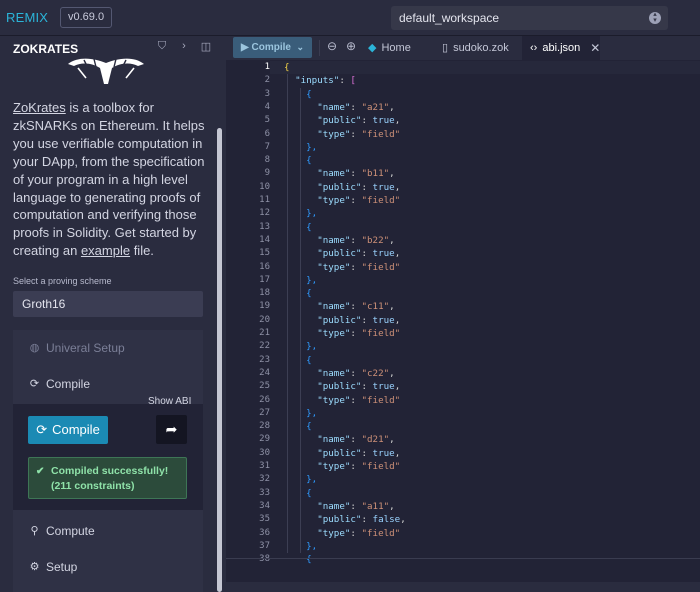 The width and height of the screenshot is (700, 592). I want to click on line-number: 32, so click(264, 479).